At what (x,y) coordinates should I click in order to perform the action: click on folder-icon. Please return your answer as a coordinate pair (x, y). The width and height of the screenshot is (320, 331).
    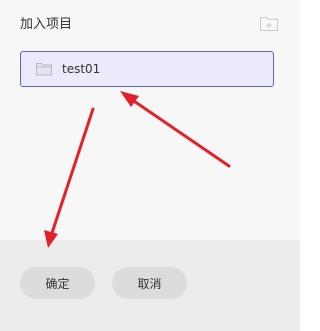
    Looking at the image, I should click on (44, 69).